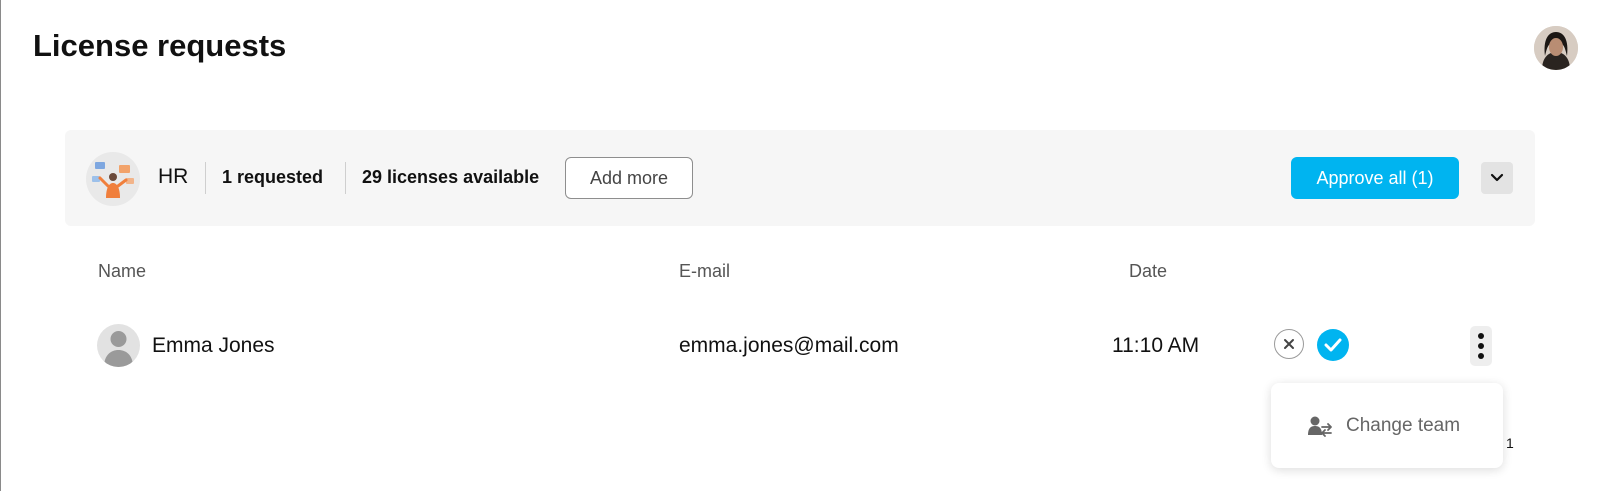 The image size is (1600, 491). I want to click on expand-toggle, so click(1497, 178).